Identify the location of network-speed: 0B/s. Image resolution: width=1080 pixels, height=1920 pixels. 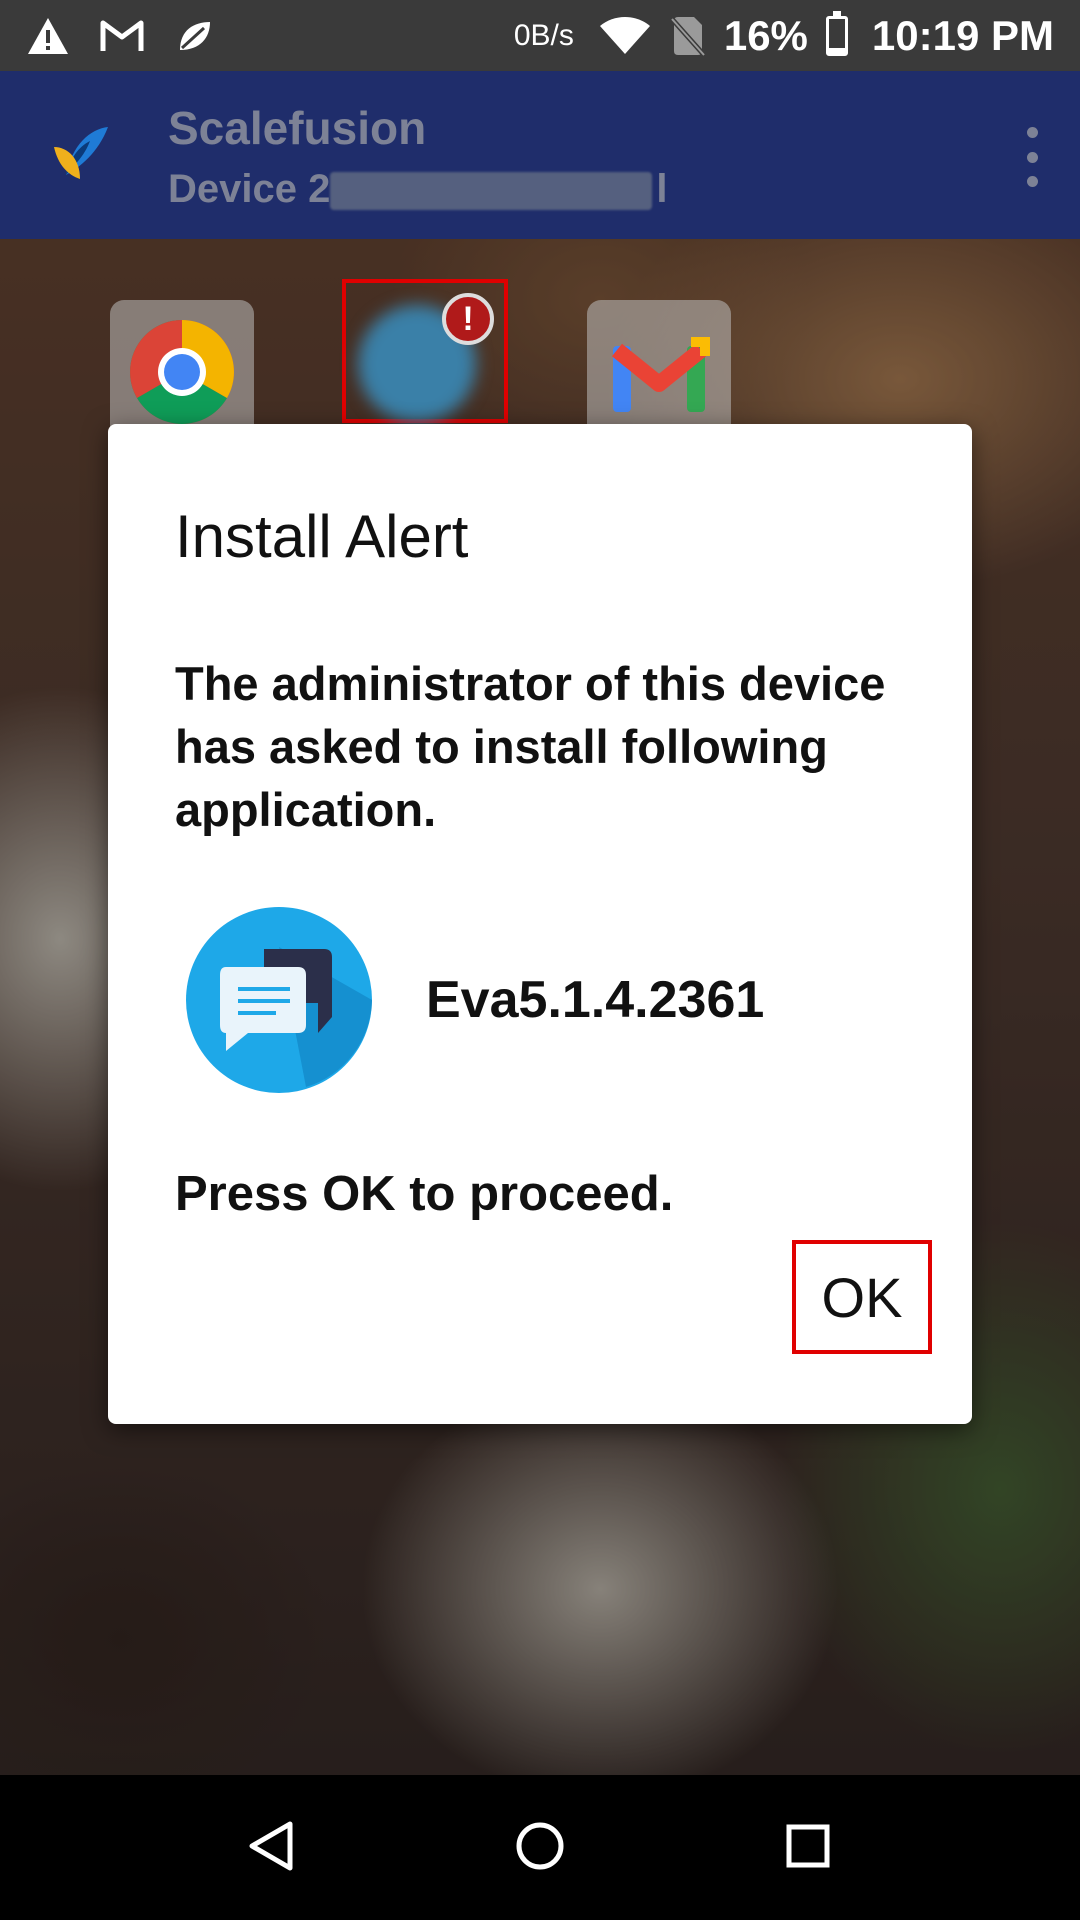
(543, 35).